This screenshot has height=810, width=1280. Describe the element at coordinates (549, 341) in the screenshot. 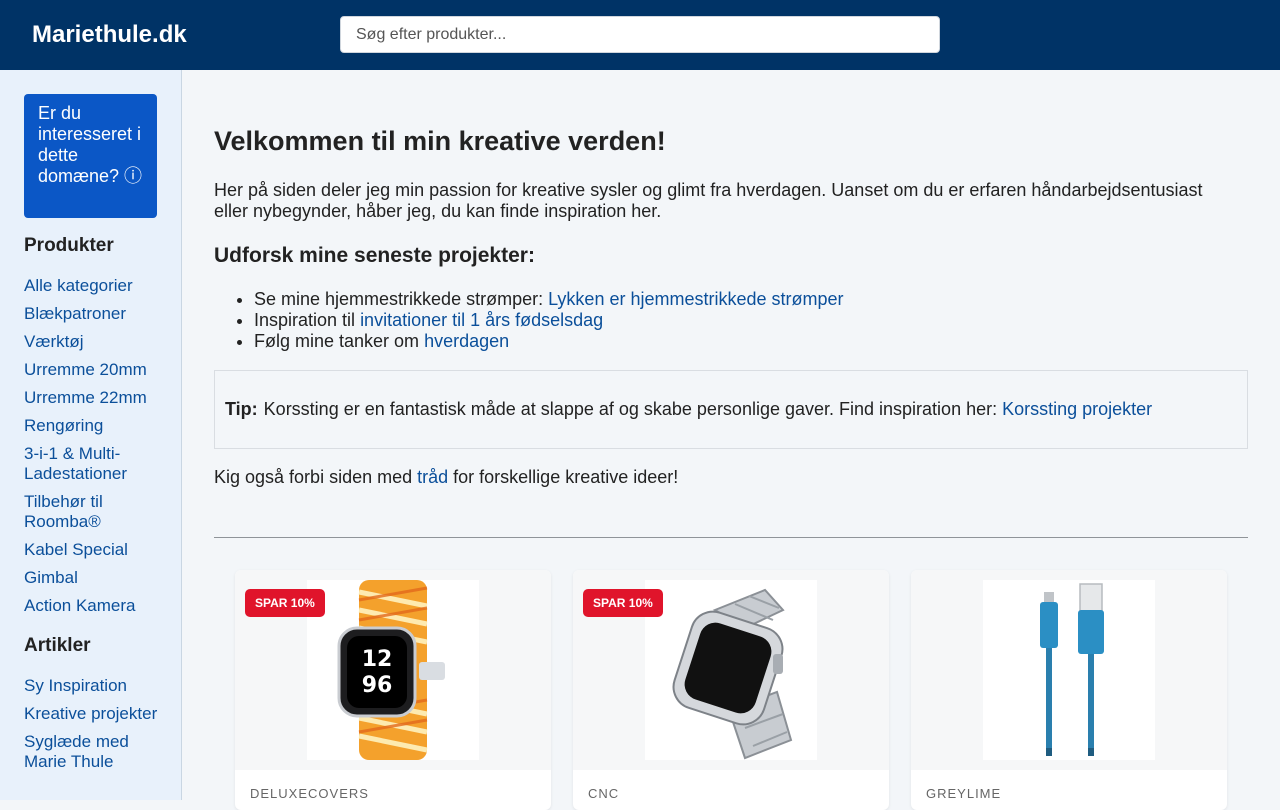

I see `list-item: Følg mine tanker om hverdagen` at that location.